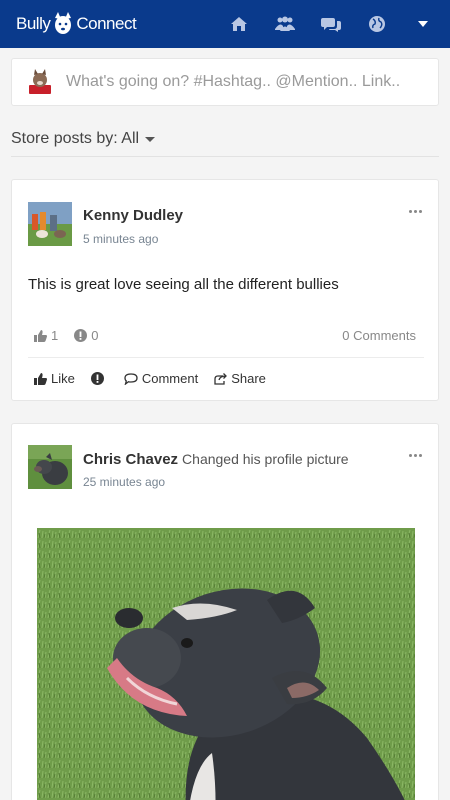 This screenshot has width=450, height=800. What do you see at coordinates (131, 378) in the screenshot?
I see `comment-icon` at bounding box center [131, 378].